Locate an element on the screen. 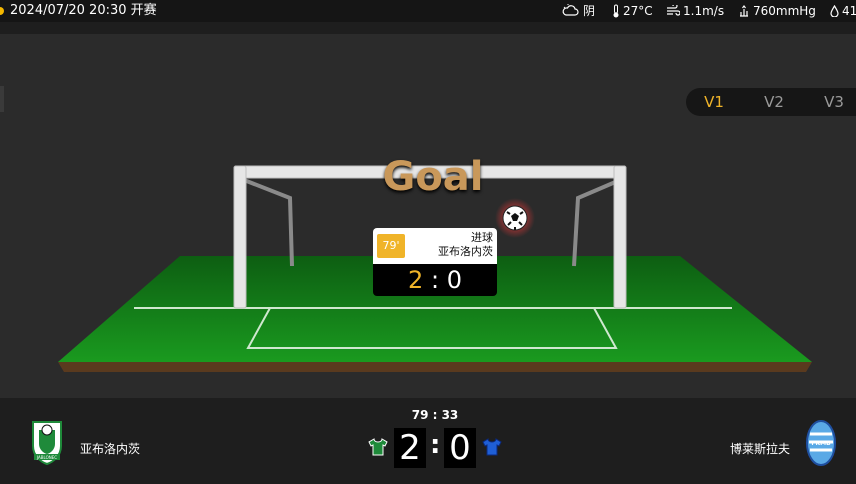 This screenshot has width=856, height=484. popup-home-score: 2 is located at coordinates (416, 280).